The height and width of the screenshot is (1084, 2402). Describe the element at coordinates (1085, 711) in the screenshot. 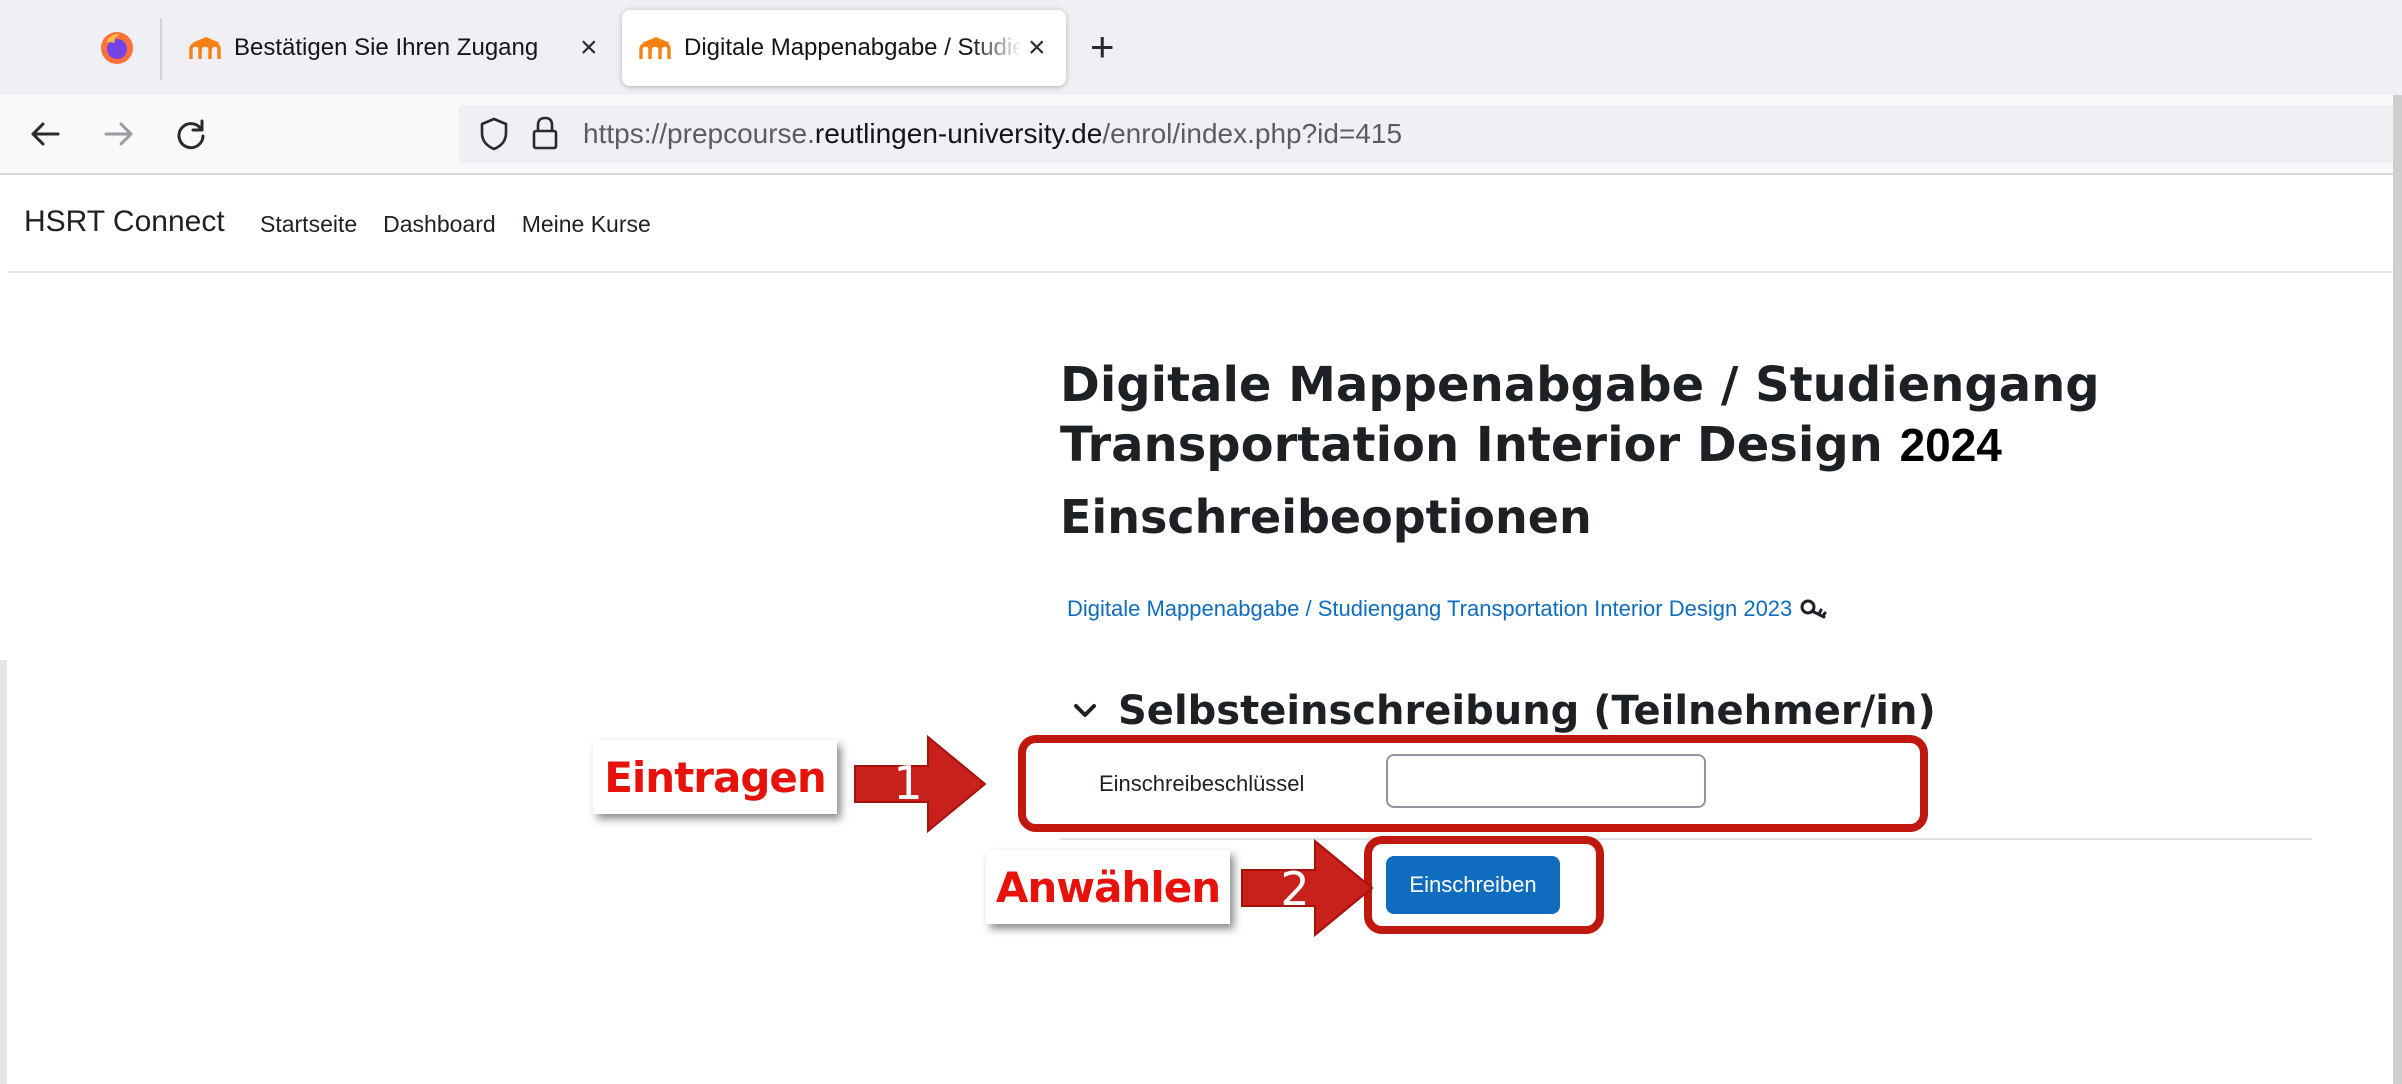

I see `chevron-down-icon` at that location.